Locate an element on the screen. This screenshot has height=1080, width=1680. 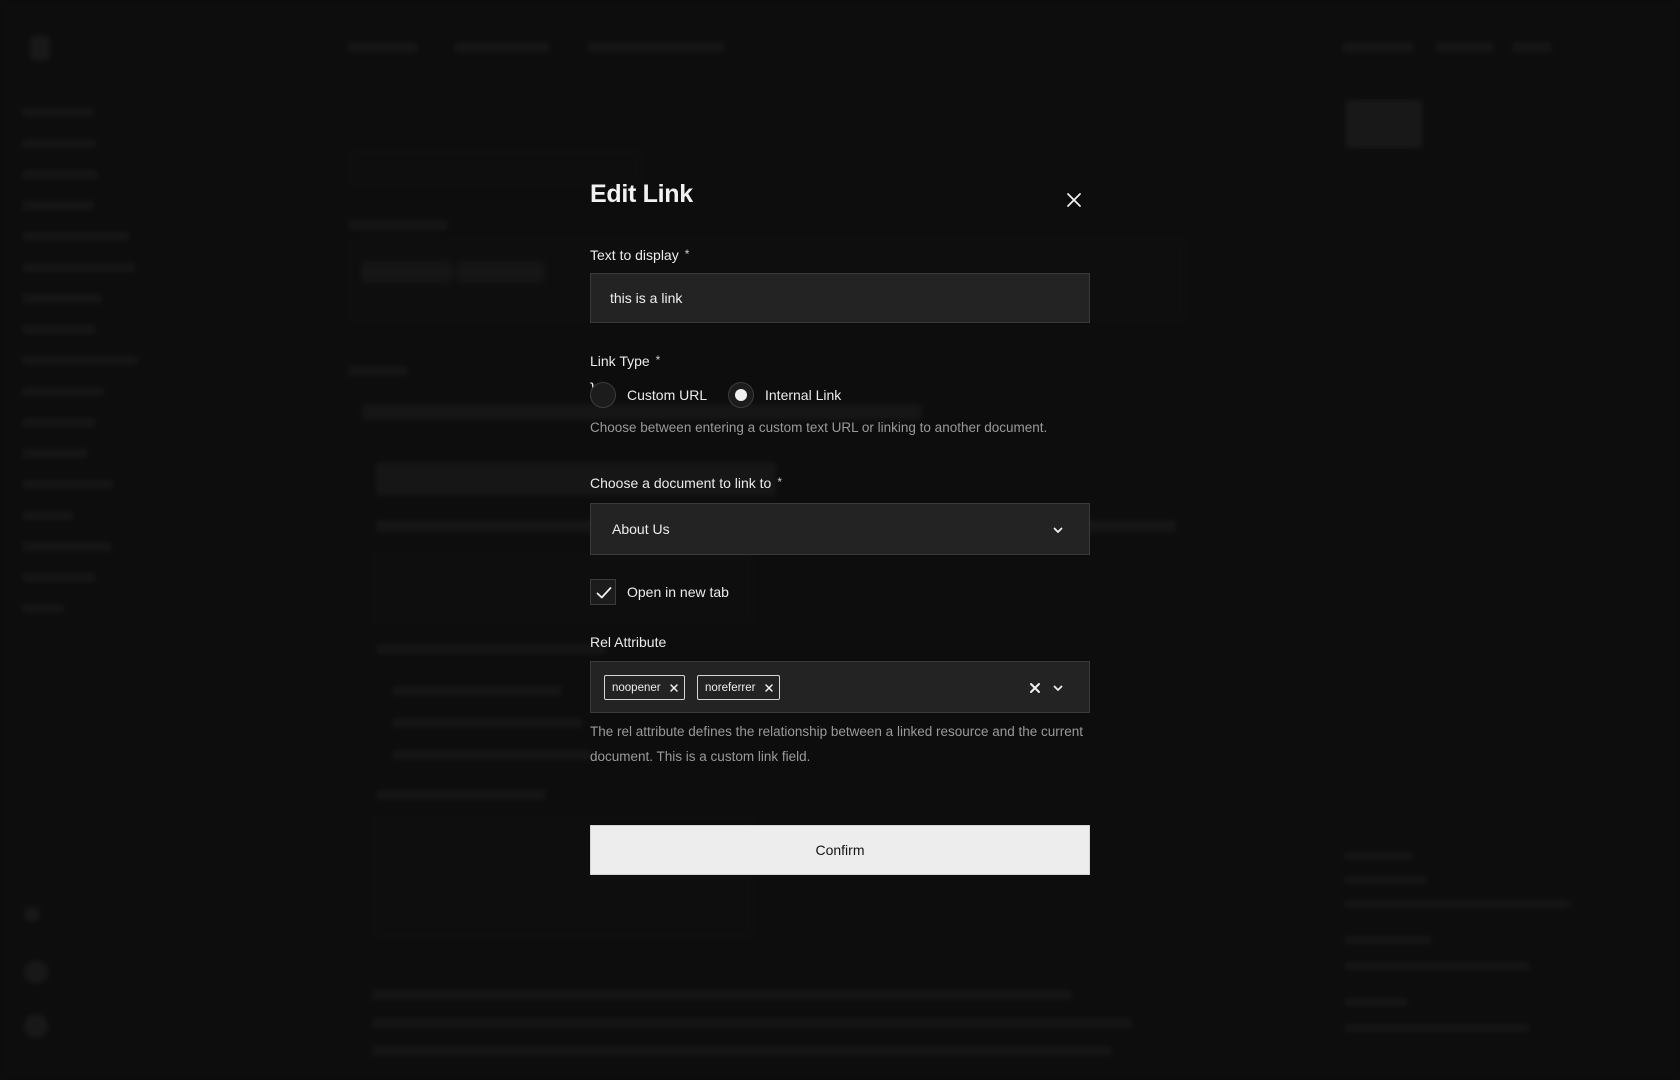
document-select-label: Choose a document to link to * is located at coordinates (686, 483).